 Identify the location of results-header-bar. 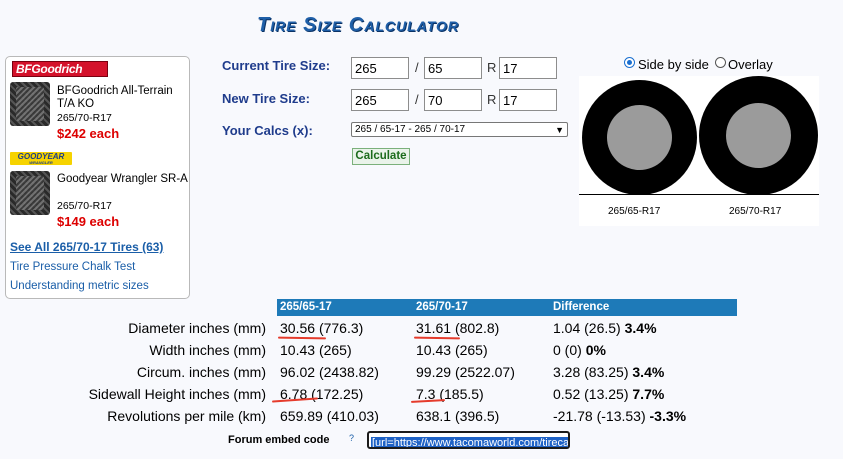
(507, 307).